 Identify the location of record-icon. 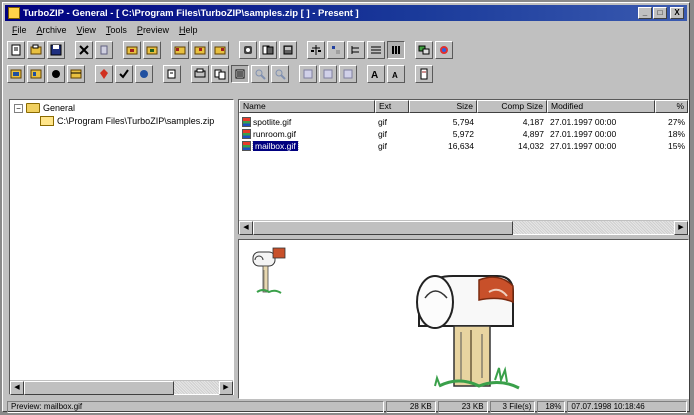
(56, 74).